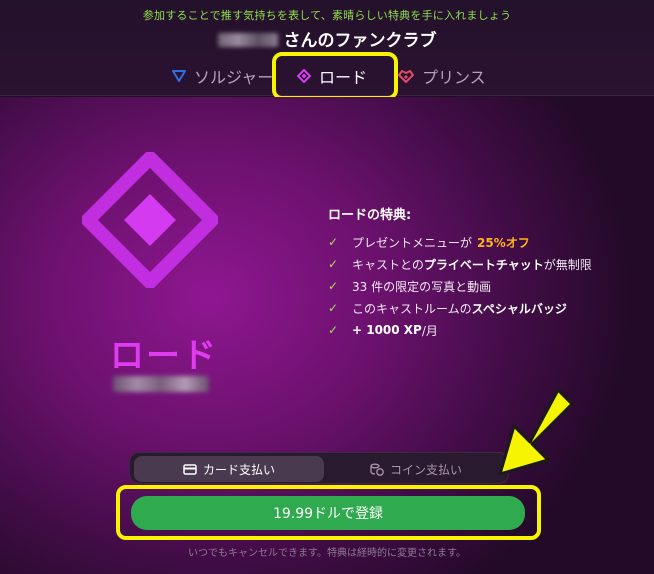  What do you see at coordinates (383, 330) in the screenshot?
I see `benefit-item: ✓ + 1000 XP /月` at bounding box center [383, 330].